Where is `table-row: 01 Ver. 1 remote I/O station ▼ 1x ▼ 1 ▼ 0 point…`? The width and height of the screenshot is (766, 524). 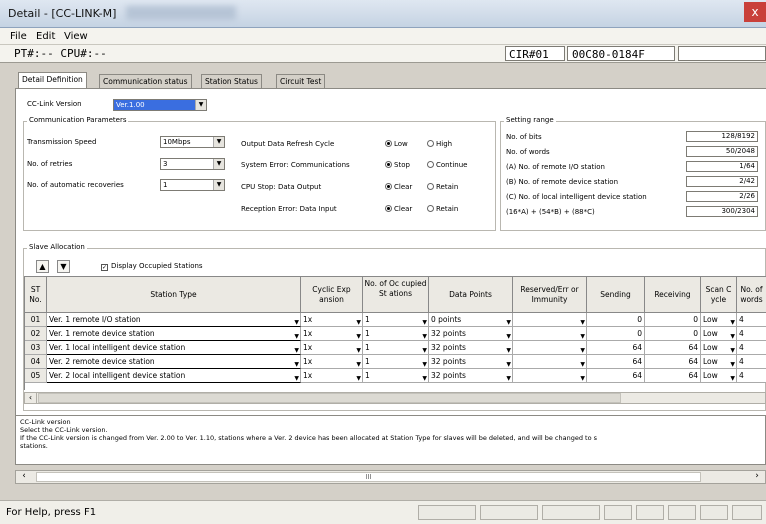 table-row: 01 Ver. 1 remote I/O station ▼ 1x ▼ 1 ▼ 0 point… is located at coordinates (395, 320).